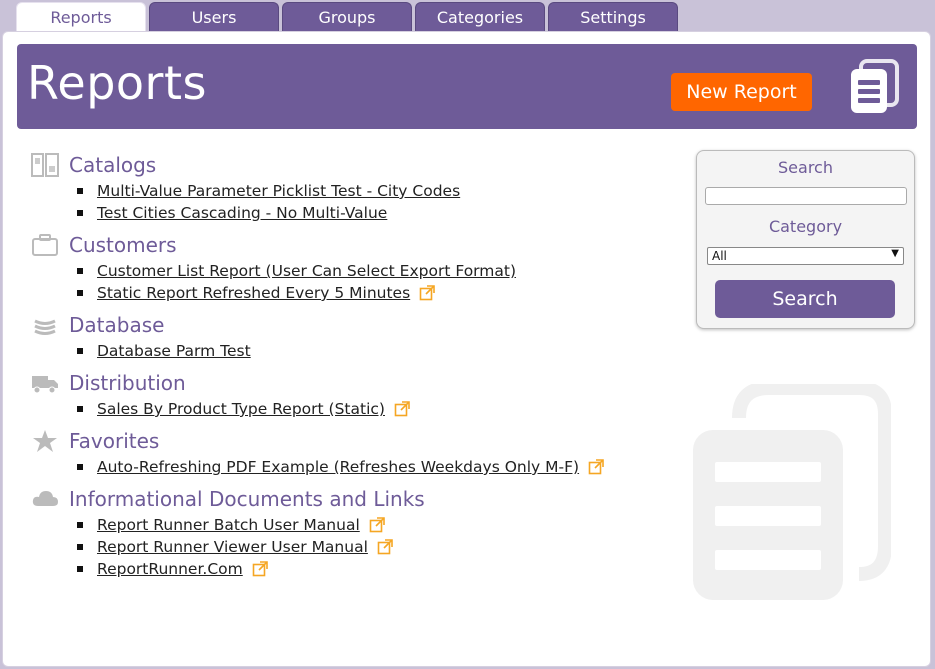 This screenshot has width=935, height=669. What do you see at coordinates (117, 325) in the screenshot?
I see `category-name: Database` at bounding box center [117, 325].